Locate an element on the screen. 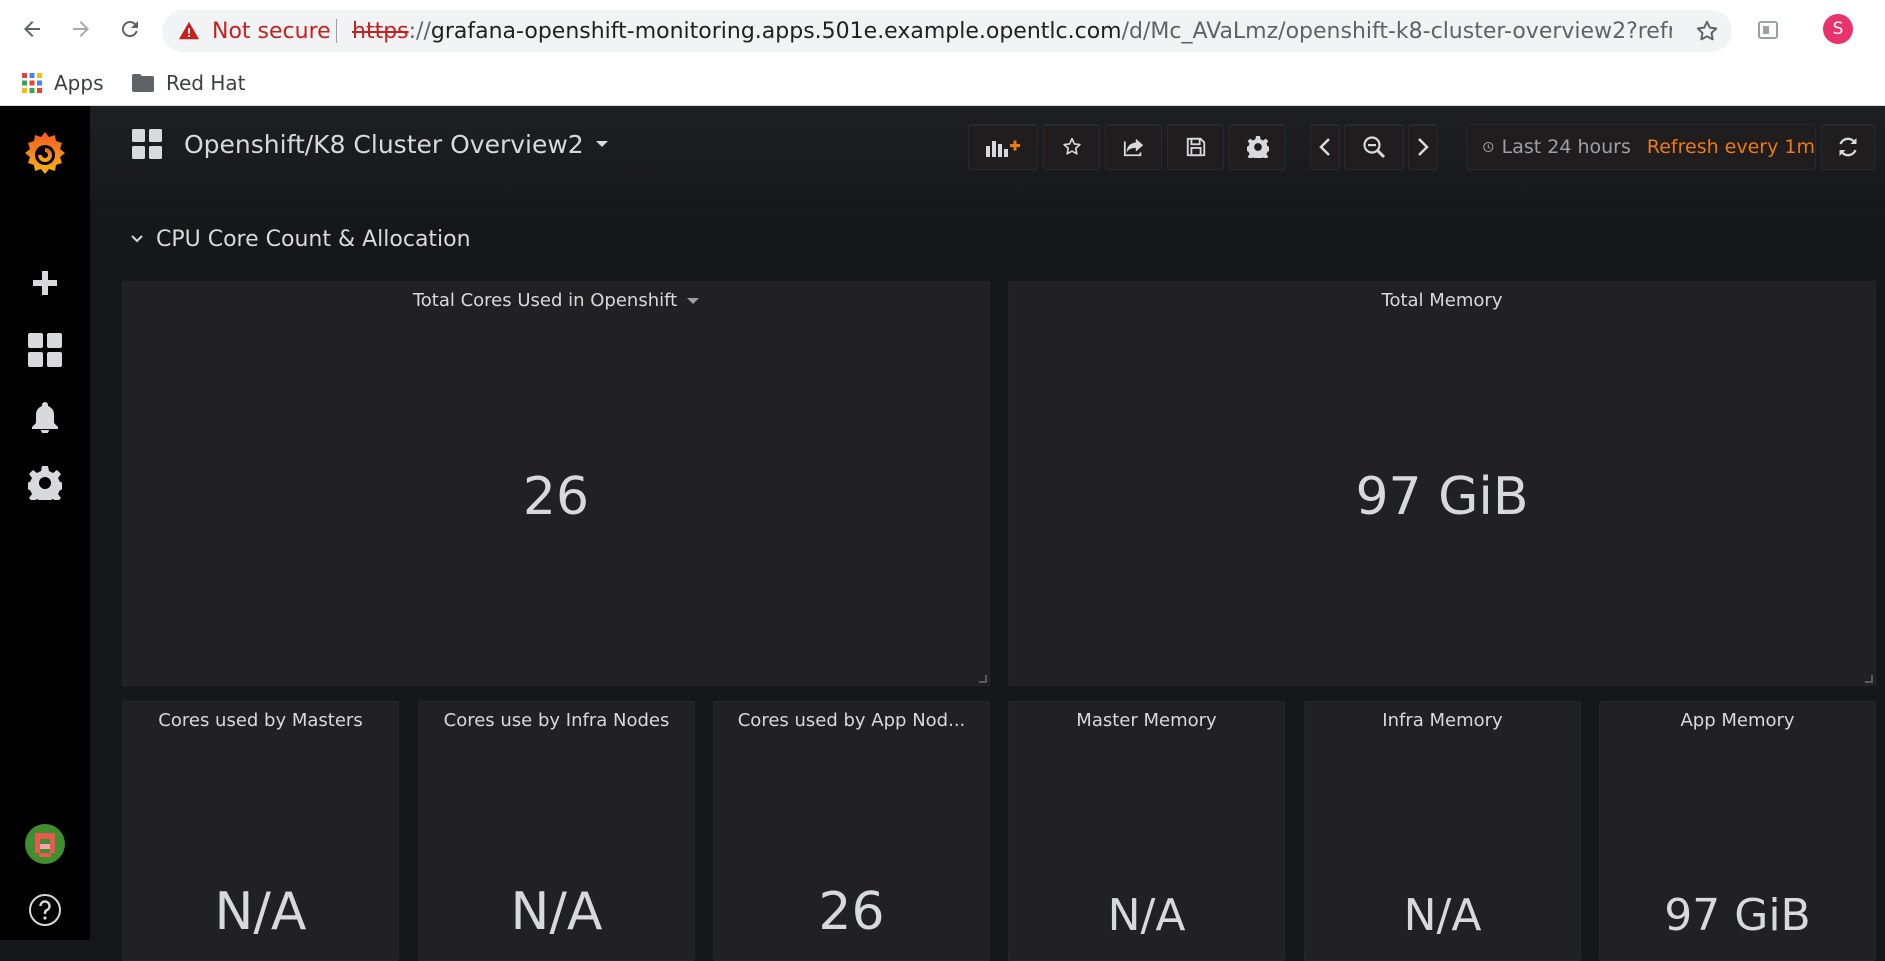 The width and height of the screenshot is (1885, 961). singlestat-panel: Cores used by App Nod... 26 is located at coordinates (851, 831).